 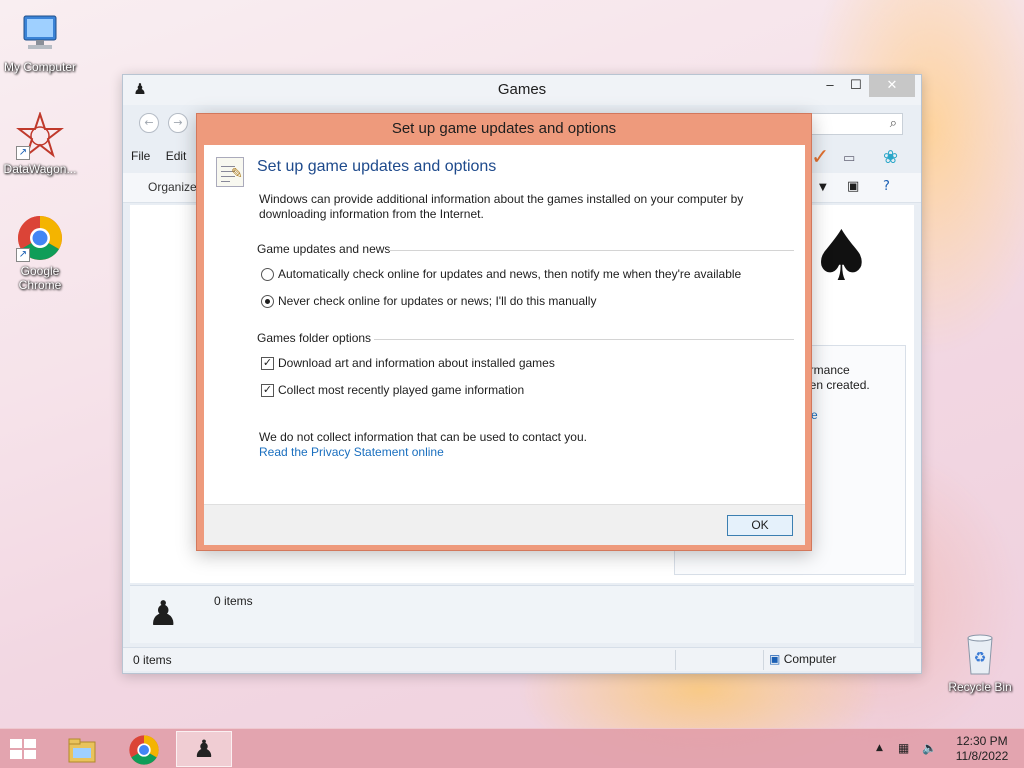 What do you see at coordinates (267, 274) in the screenshot?
I see `radio-button-auto` at bounding box center [267, 274].